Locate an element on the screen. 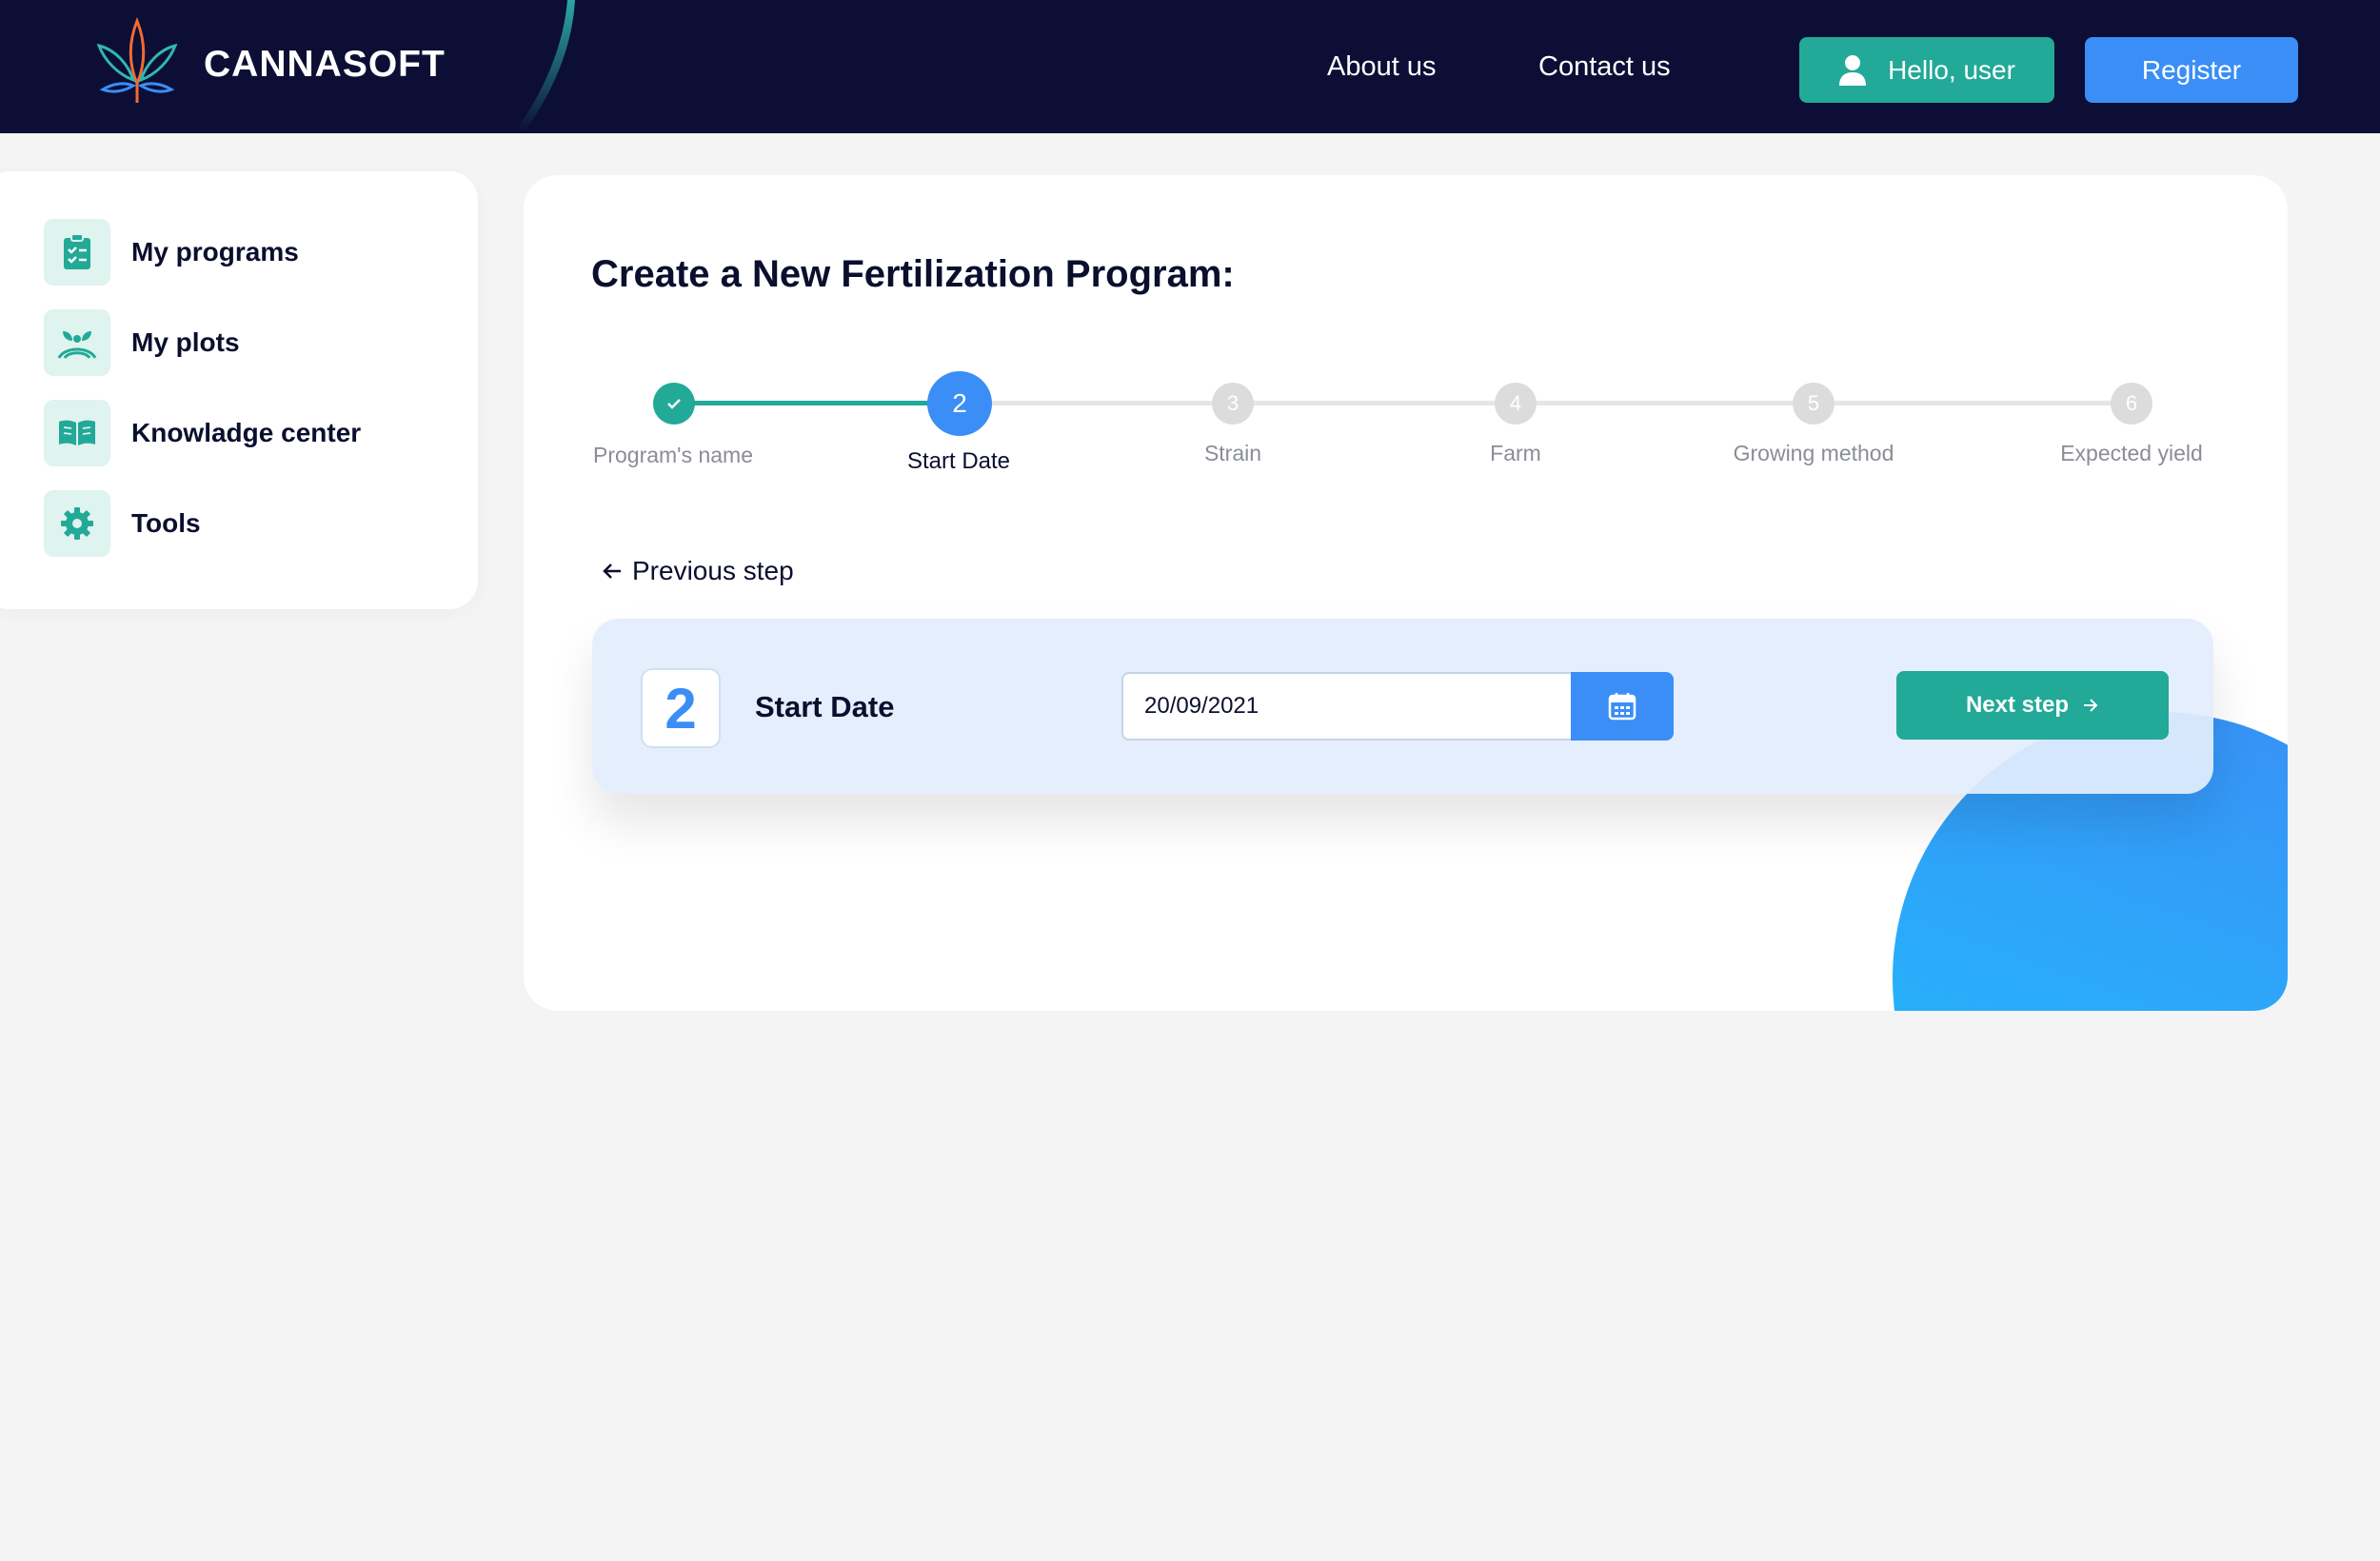  sidebar-item-label: My programs is located at coordinates (215, 252).